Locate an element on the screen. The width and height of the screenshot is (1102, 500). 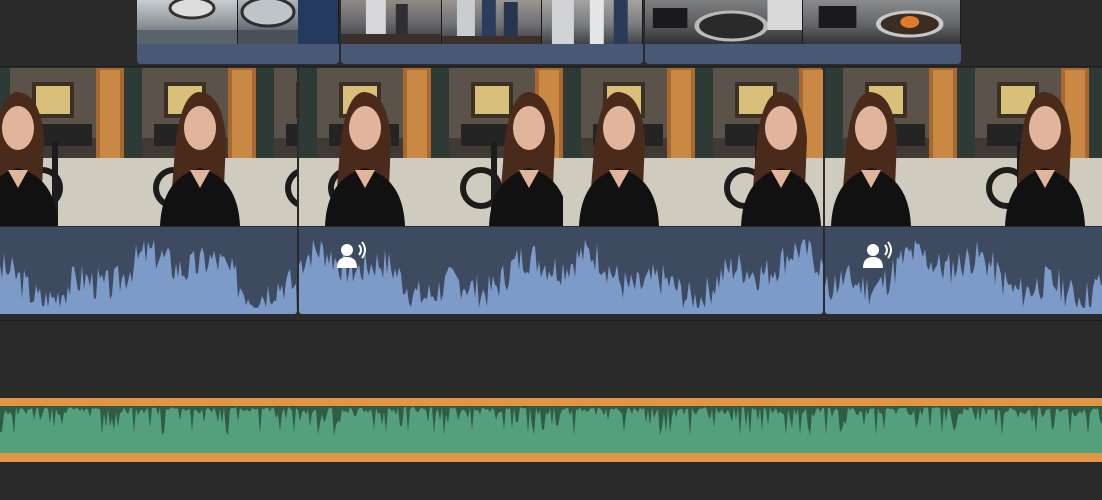
music-waveform is located at coordinates (551, 429).